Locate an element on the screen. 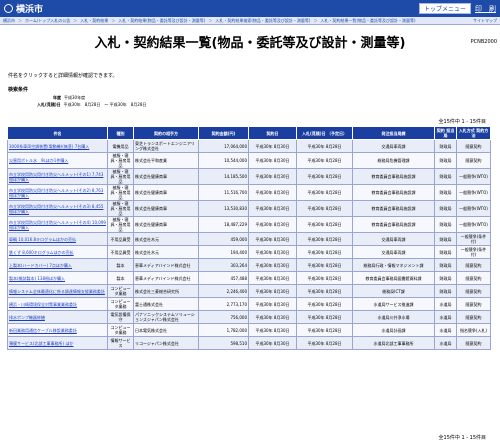 The image size is (500, 447). row-name-link: 災害用ボトル水 9Lほか1件購入 is located at coordinates (57, 160).